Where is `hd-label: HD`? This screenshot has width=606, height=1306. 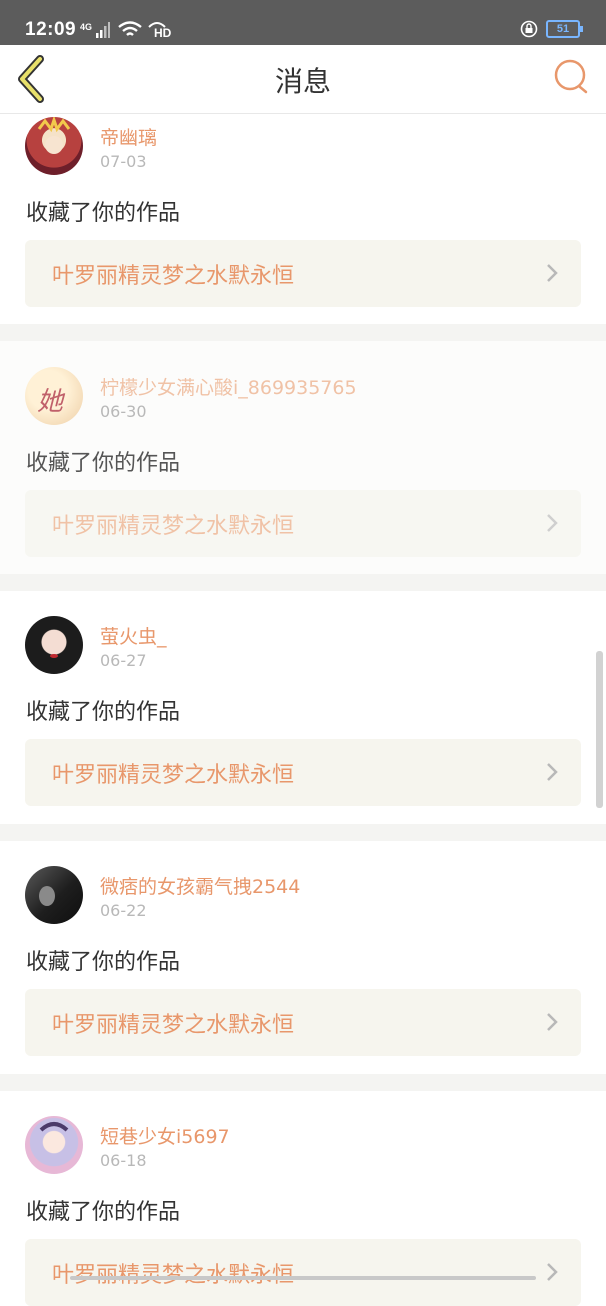 hd-label: HD is located at coordinates (163, 33).